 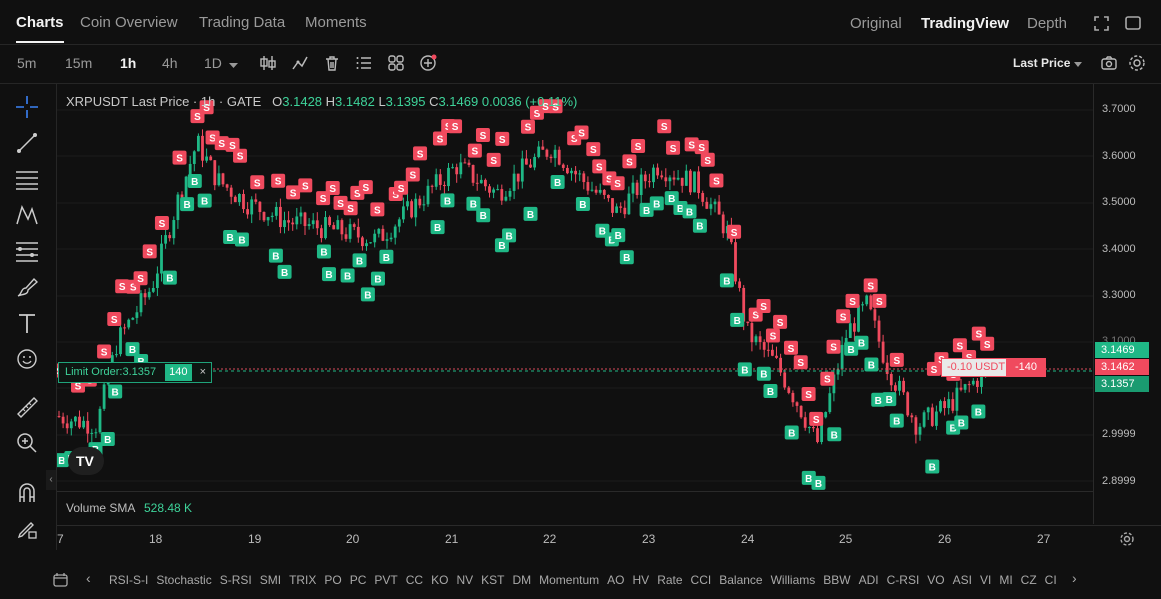 What do you see at coordinates (128, 63) in the screenshot?
I see `interval-1h: 1h` at bounding box center [128, 63].